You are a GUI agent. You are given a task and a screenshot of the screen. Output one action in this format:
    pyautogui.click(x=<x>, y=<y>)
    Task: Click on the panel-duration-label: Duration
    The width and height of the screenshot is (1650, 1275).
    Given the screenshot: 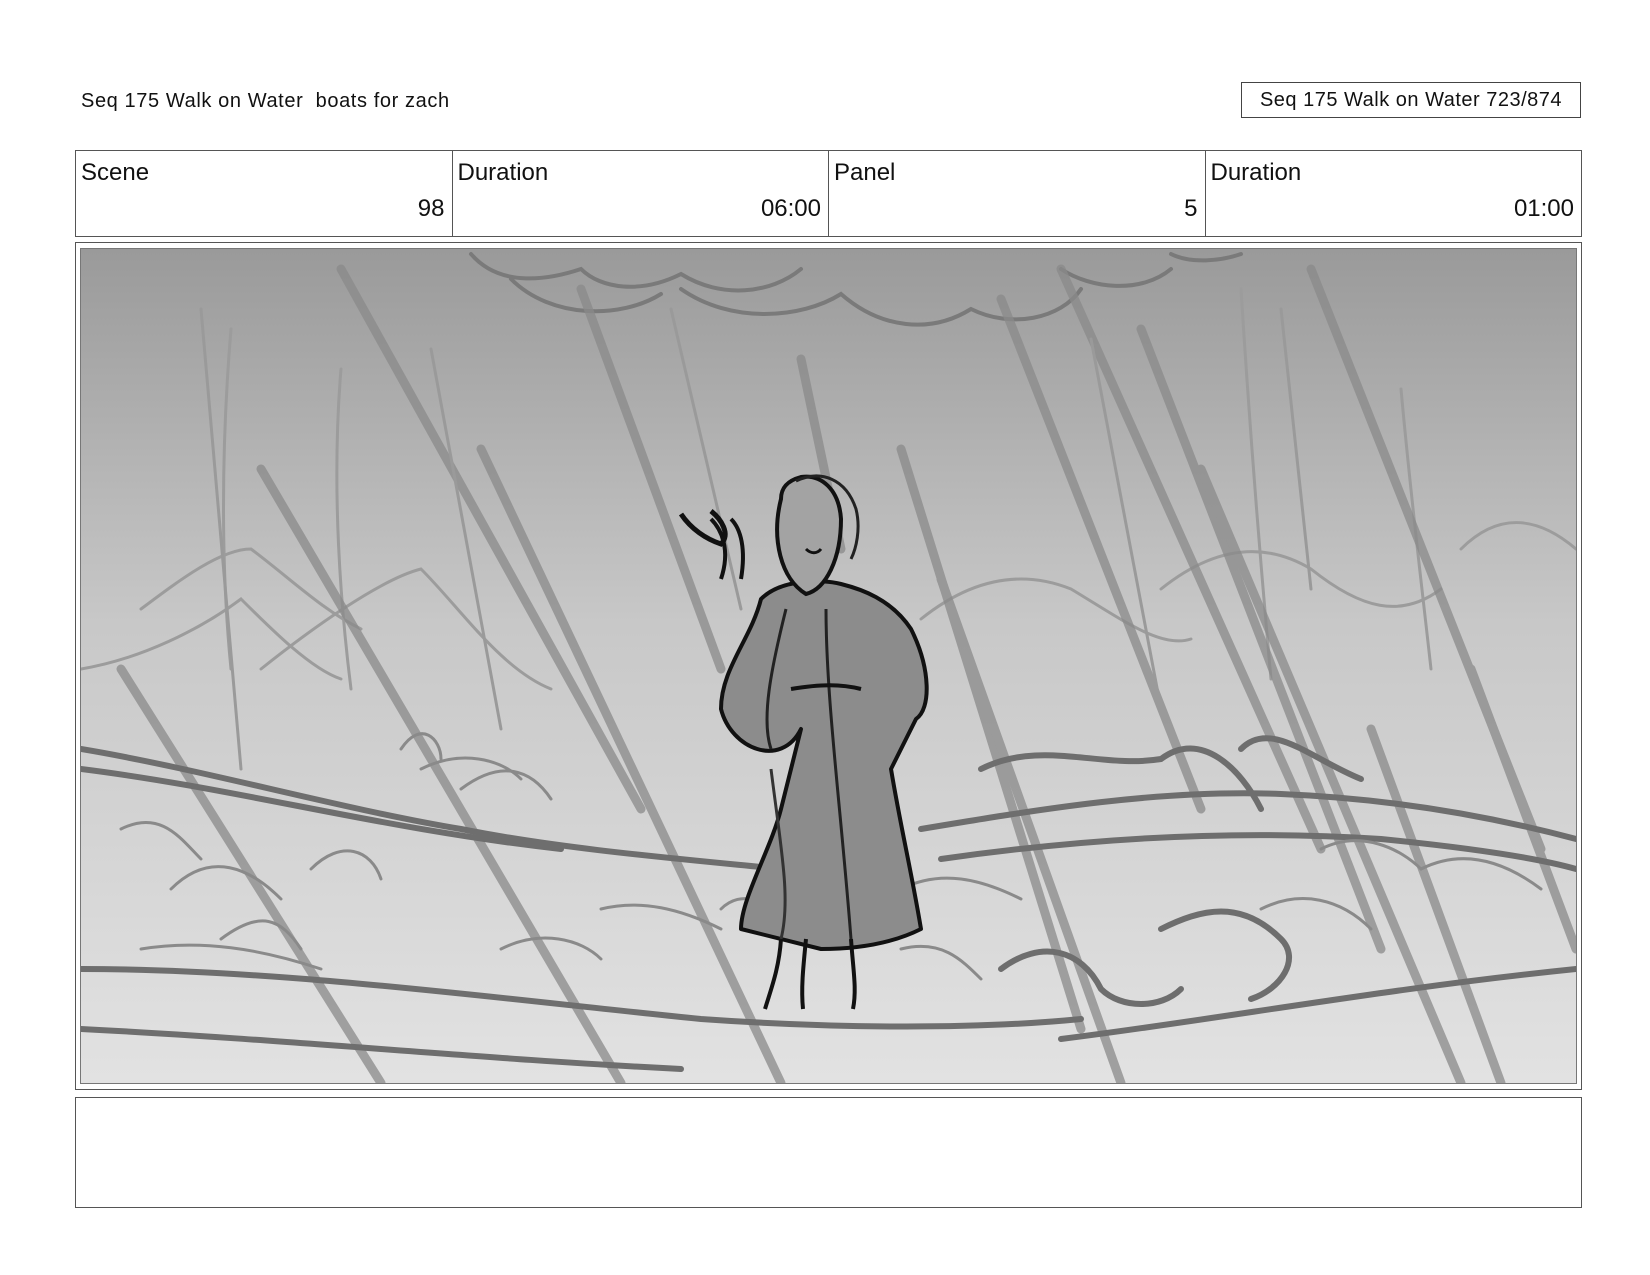 What is the action you would take?
    pyautogui.click(x=1256, y=172)
    